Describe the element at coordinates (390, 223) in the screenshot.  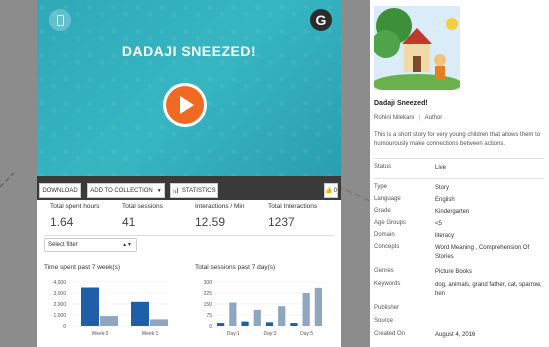
I see `meta-label-age-groups: Age Groups` at that location.